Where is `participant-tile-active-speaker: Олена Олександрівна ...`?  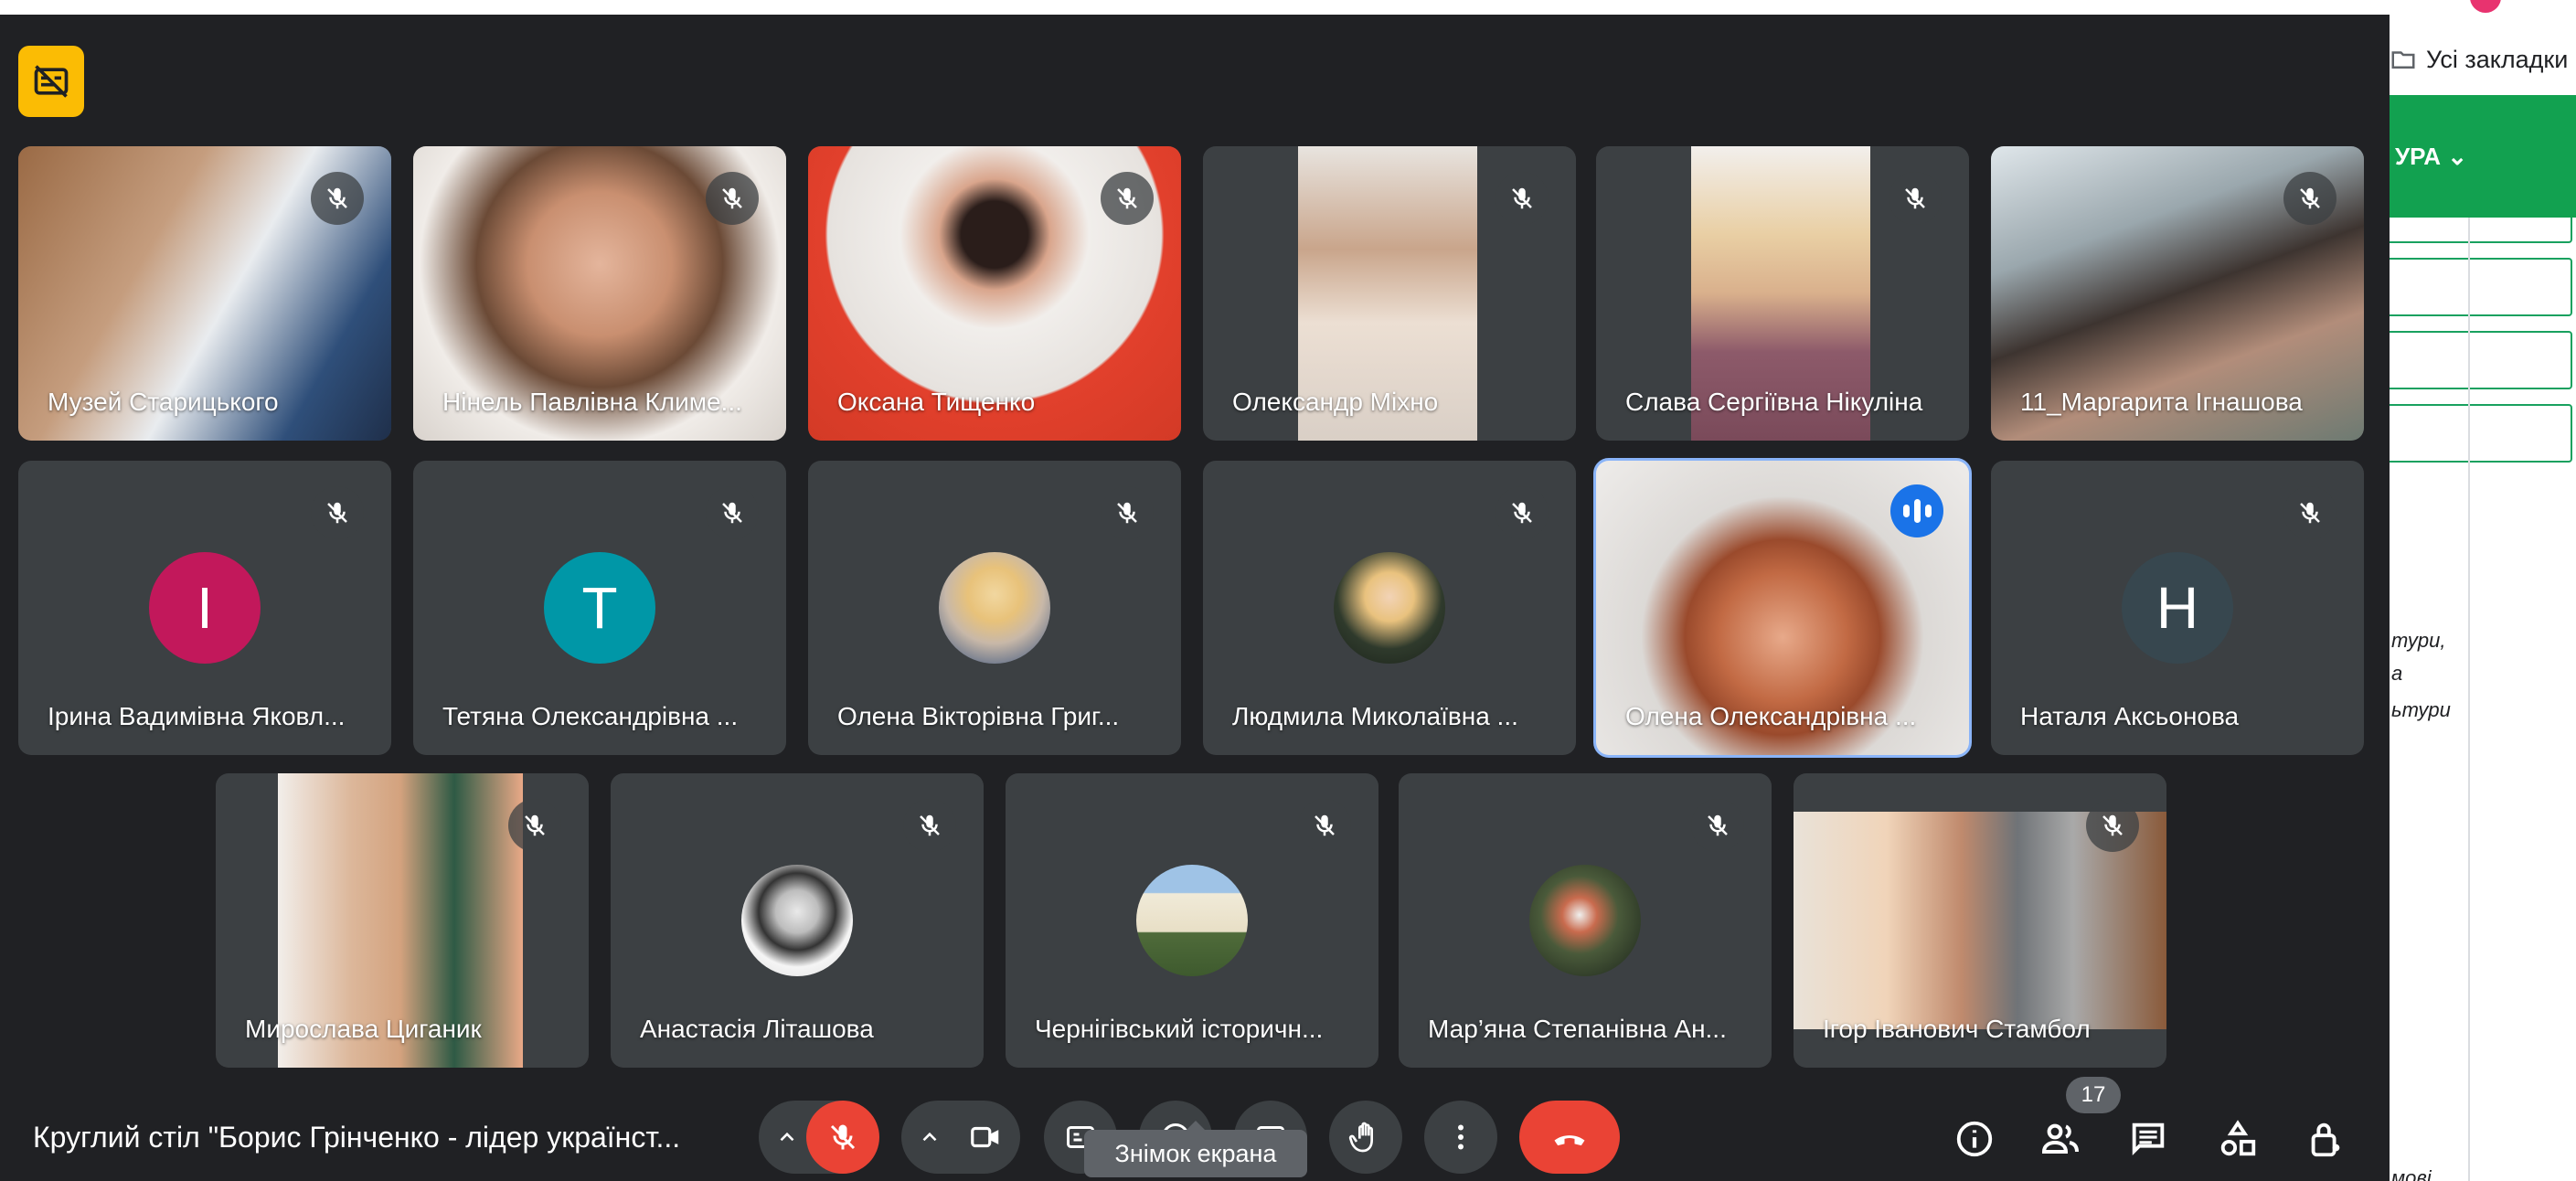
participant-tile-active-speaker: Олена Олександрівна ... is located at coordinates (1783, 608).